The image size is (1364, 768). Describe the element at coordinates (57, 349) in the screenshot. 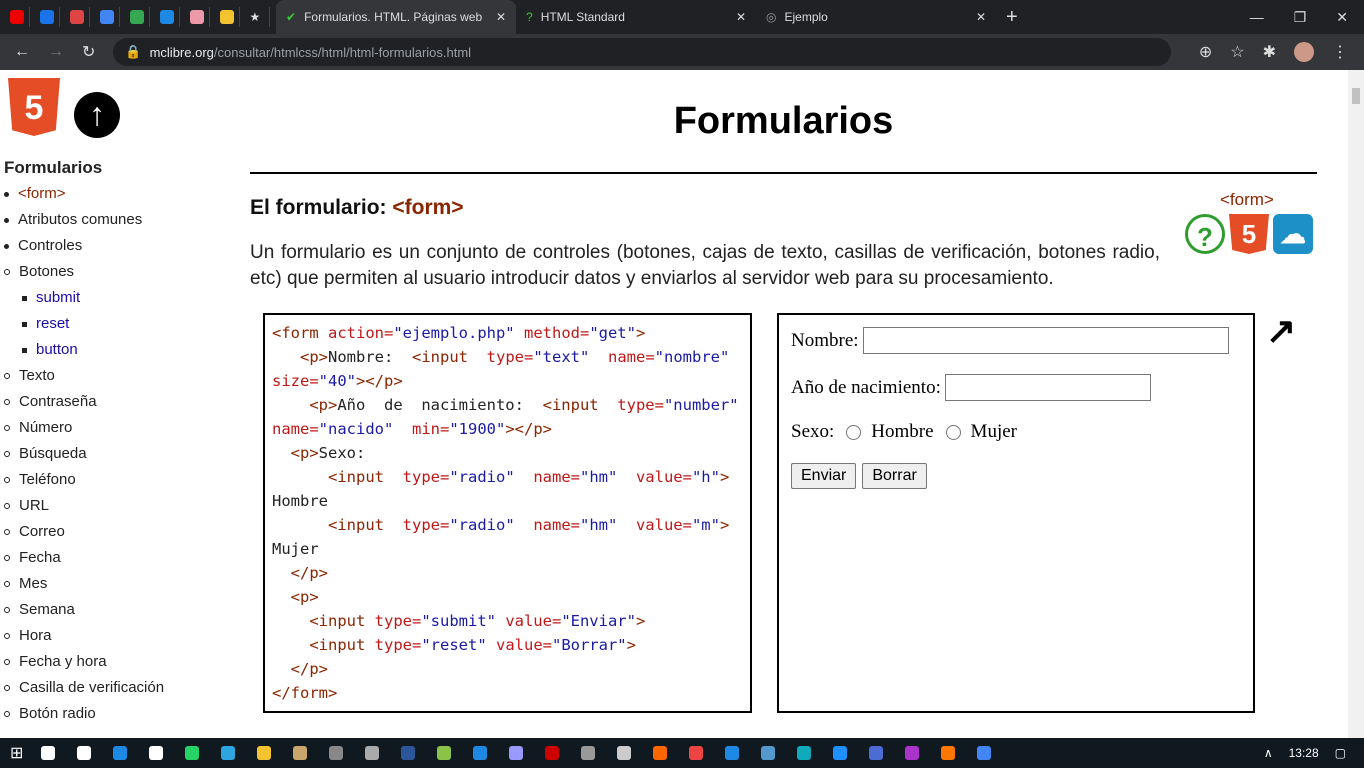

I see `sidebar-item-label: button` at that location.